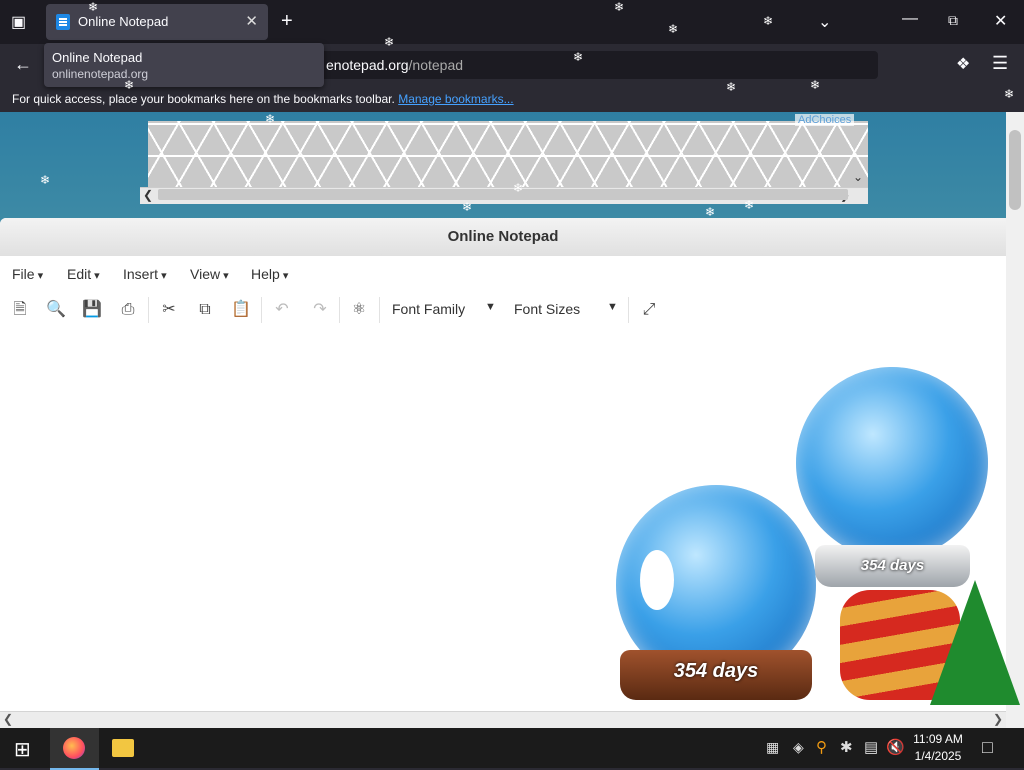 This screenshot has height=770, width=1024. Describe the element at coordinates (20, 310) in the screenshot. I see `new-document-icon: 🗎` at that location.